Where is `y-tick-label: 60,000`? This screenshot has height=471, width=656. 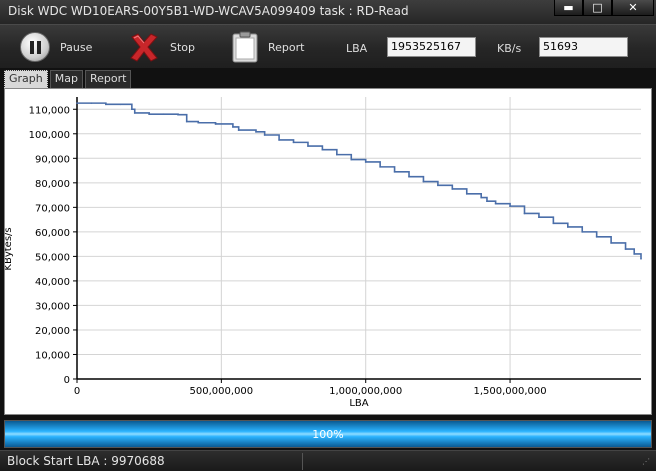 y-tick-label: 60,000 is located at coordinates (52, 233).